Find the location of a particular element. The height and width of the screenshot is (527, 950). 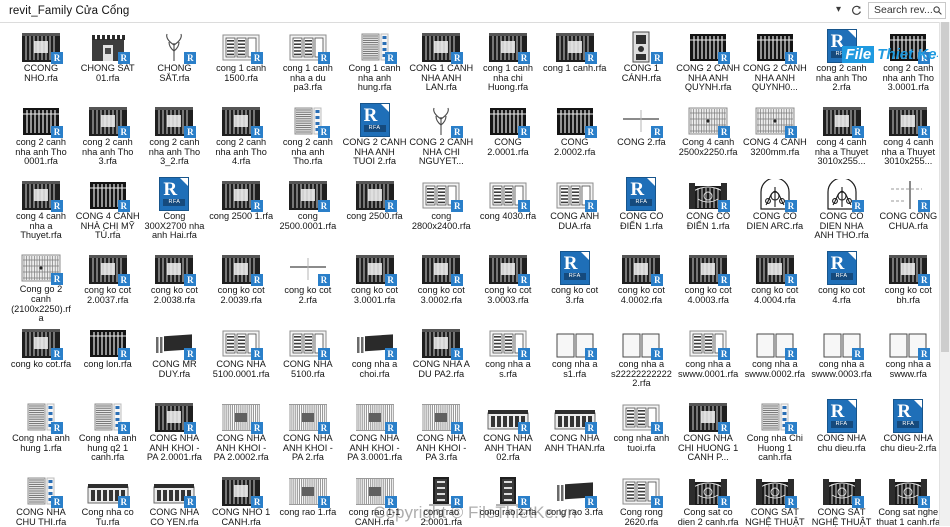

file-item: Rcong 2500 1.rfa is located at coordinates (241, 212).